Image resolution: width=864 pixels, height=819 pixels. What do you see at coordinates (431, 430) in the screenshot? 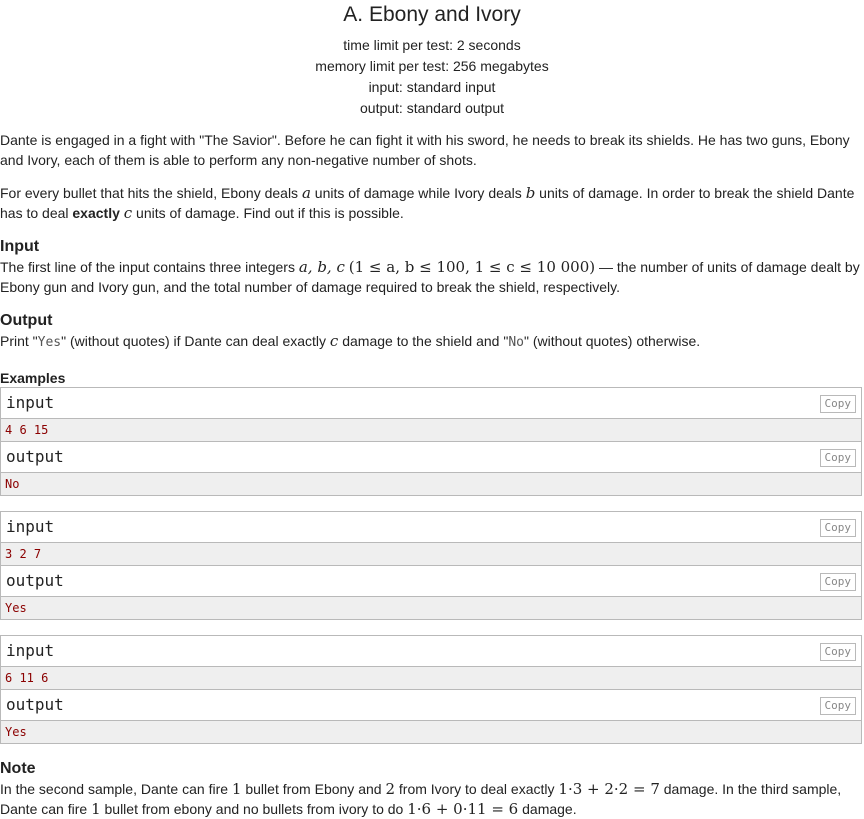
I see `example-input-data: 4 6 15` at bounding box center [431, 430].